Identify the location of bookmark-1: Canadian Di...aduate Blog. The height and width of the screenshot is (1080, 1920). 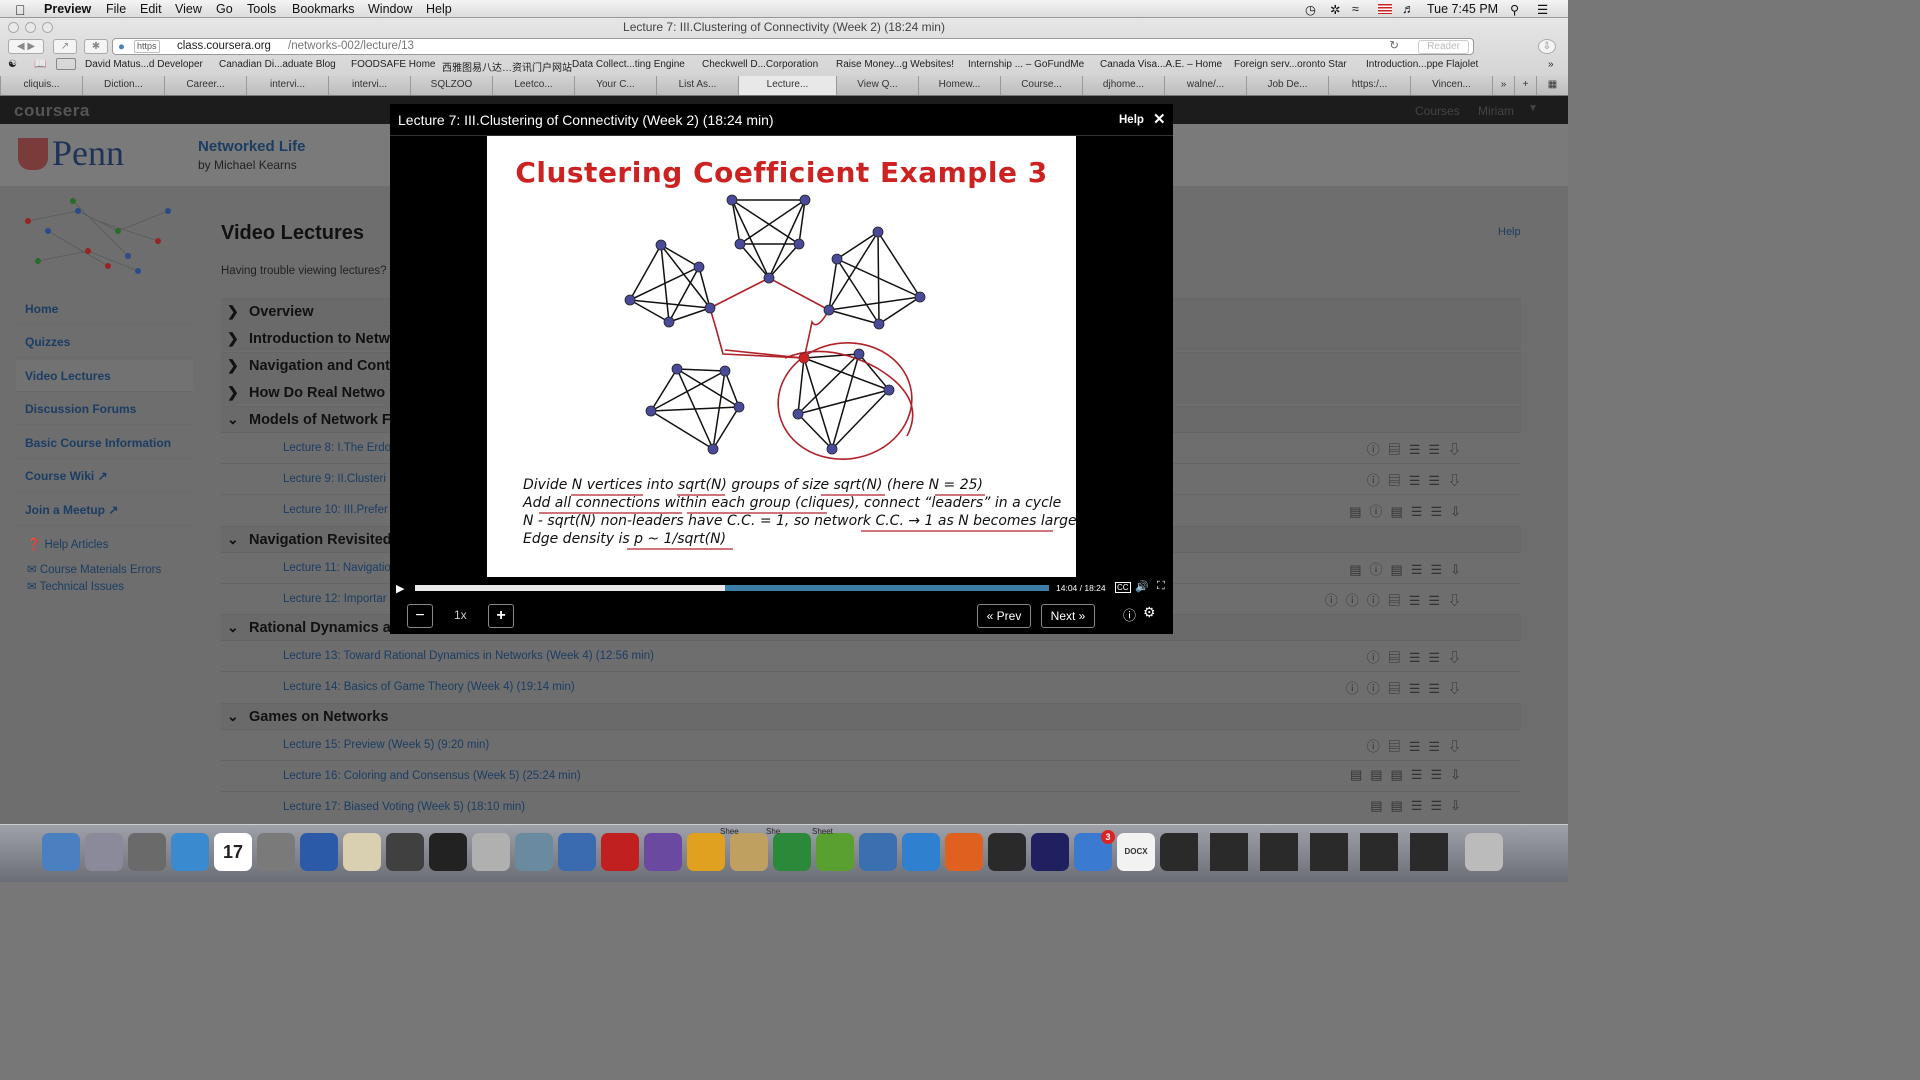
(277, 64).